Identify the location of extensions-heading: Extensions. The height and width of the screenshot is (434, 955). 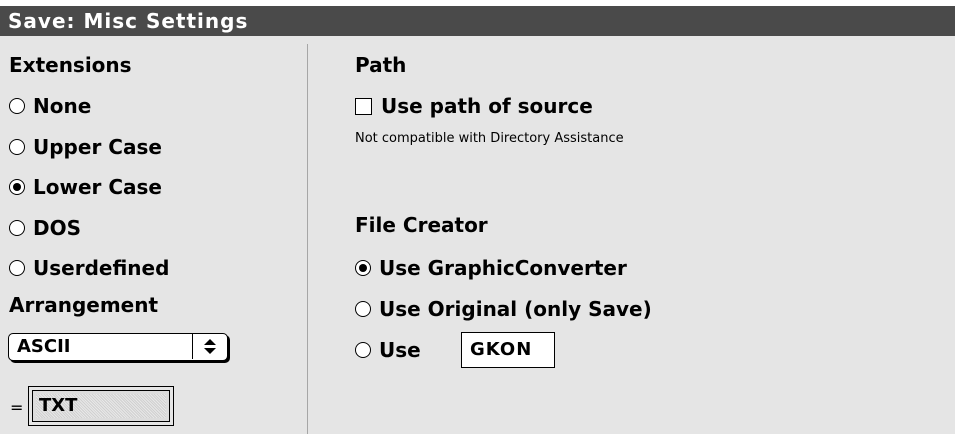
(70, 65).